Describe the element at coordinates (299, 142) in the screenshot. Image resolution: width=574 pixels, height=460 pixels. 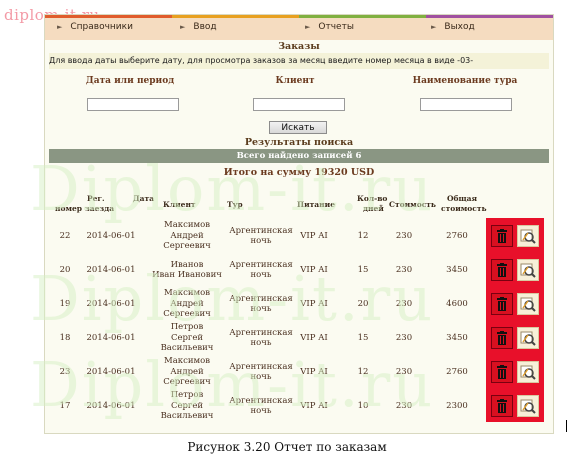
I see `results-title: Результаты поиска` at that location.